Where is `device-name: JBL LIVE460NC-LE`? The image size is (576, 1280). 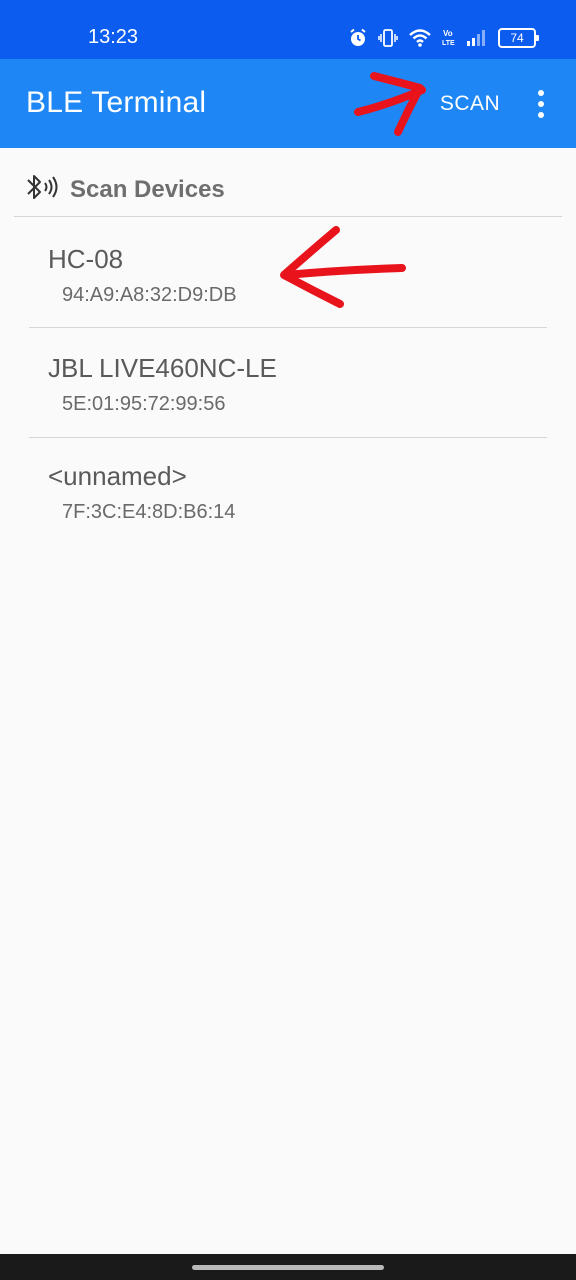 device-name: JBL LIVE460NC-LE is located at coordinates (162, 368).